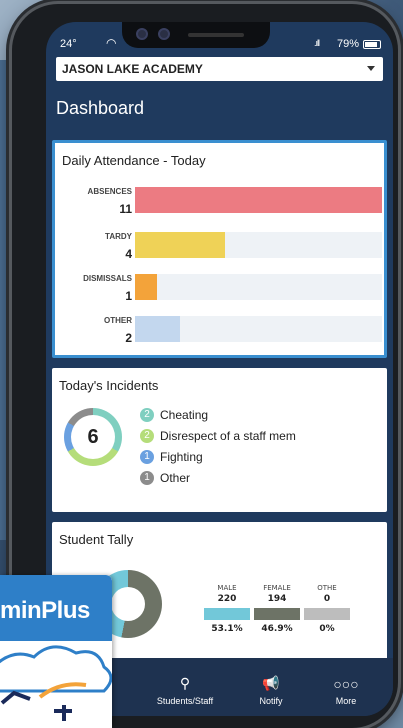 This screenshot has width=403, height=728. Describe the element at coordinates (68, 44) in the screenshot. I see `status-time: 24°` at that location.